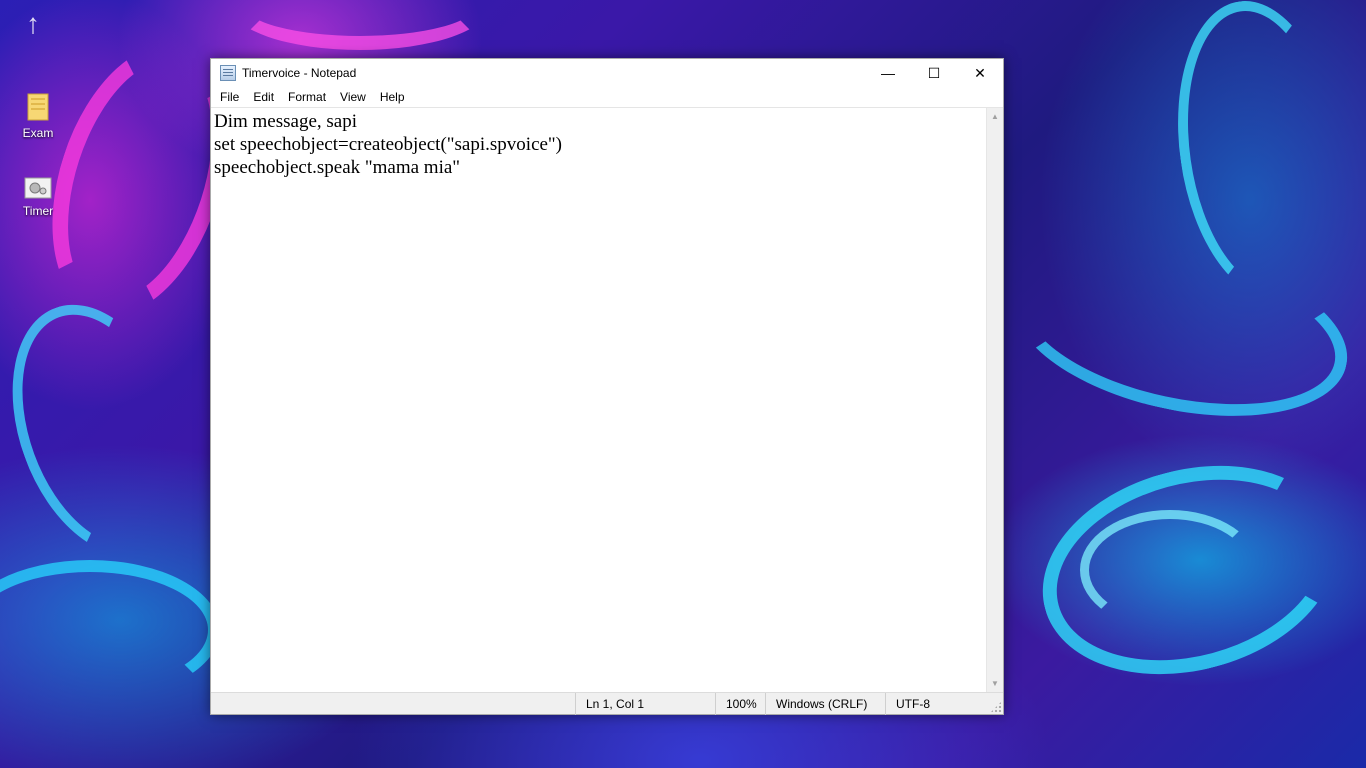  What do you see at coordinates (263, 97) in the screenshot?
I see `menu-edit: Edit` at bounding box center [263, 97].